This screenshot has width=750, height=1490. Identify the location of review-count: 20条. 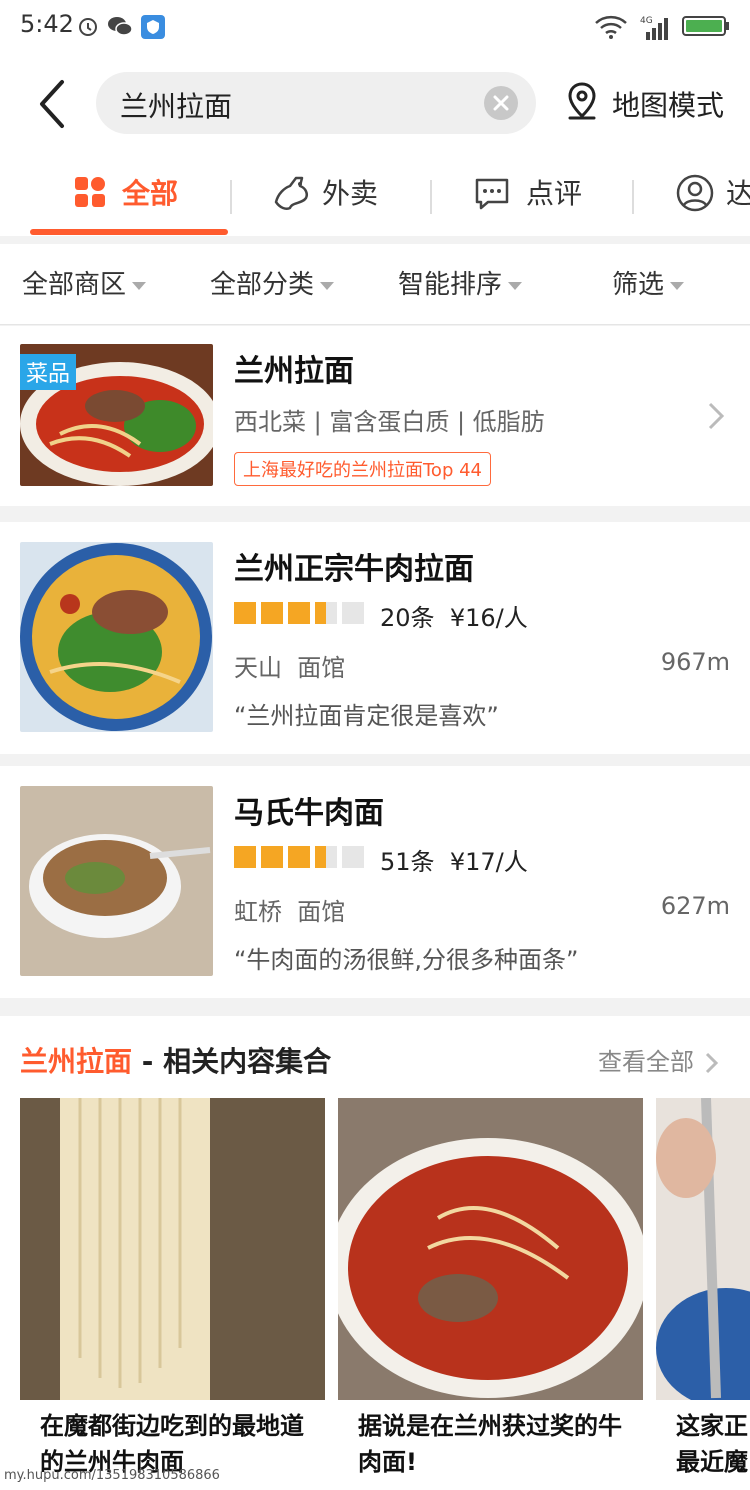
(407, 618).